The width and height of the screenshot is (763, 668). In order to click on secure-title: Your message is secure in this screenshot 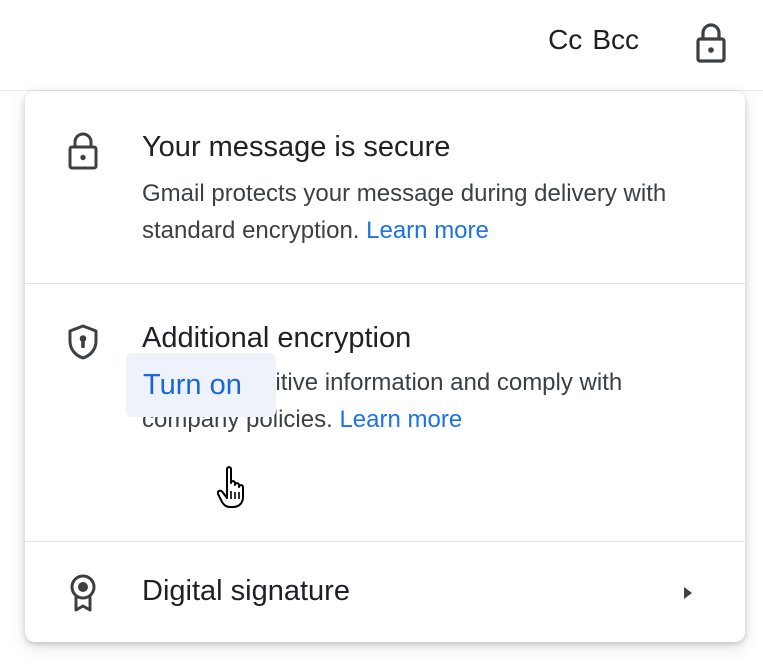, I will do `click(296, 147)`.